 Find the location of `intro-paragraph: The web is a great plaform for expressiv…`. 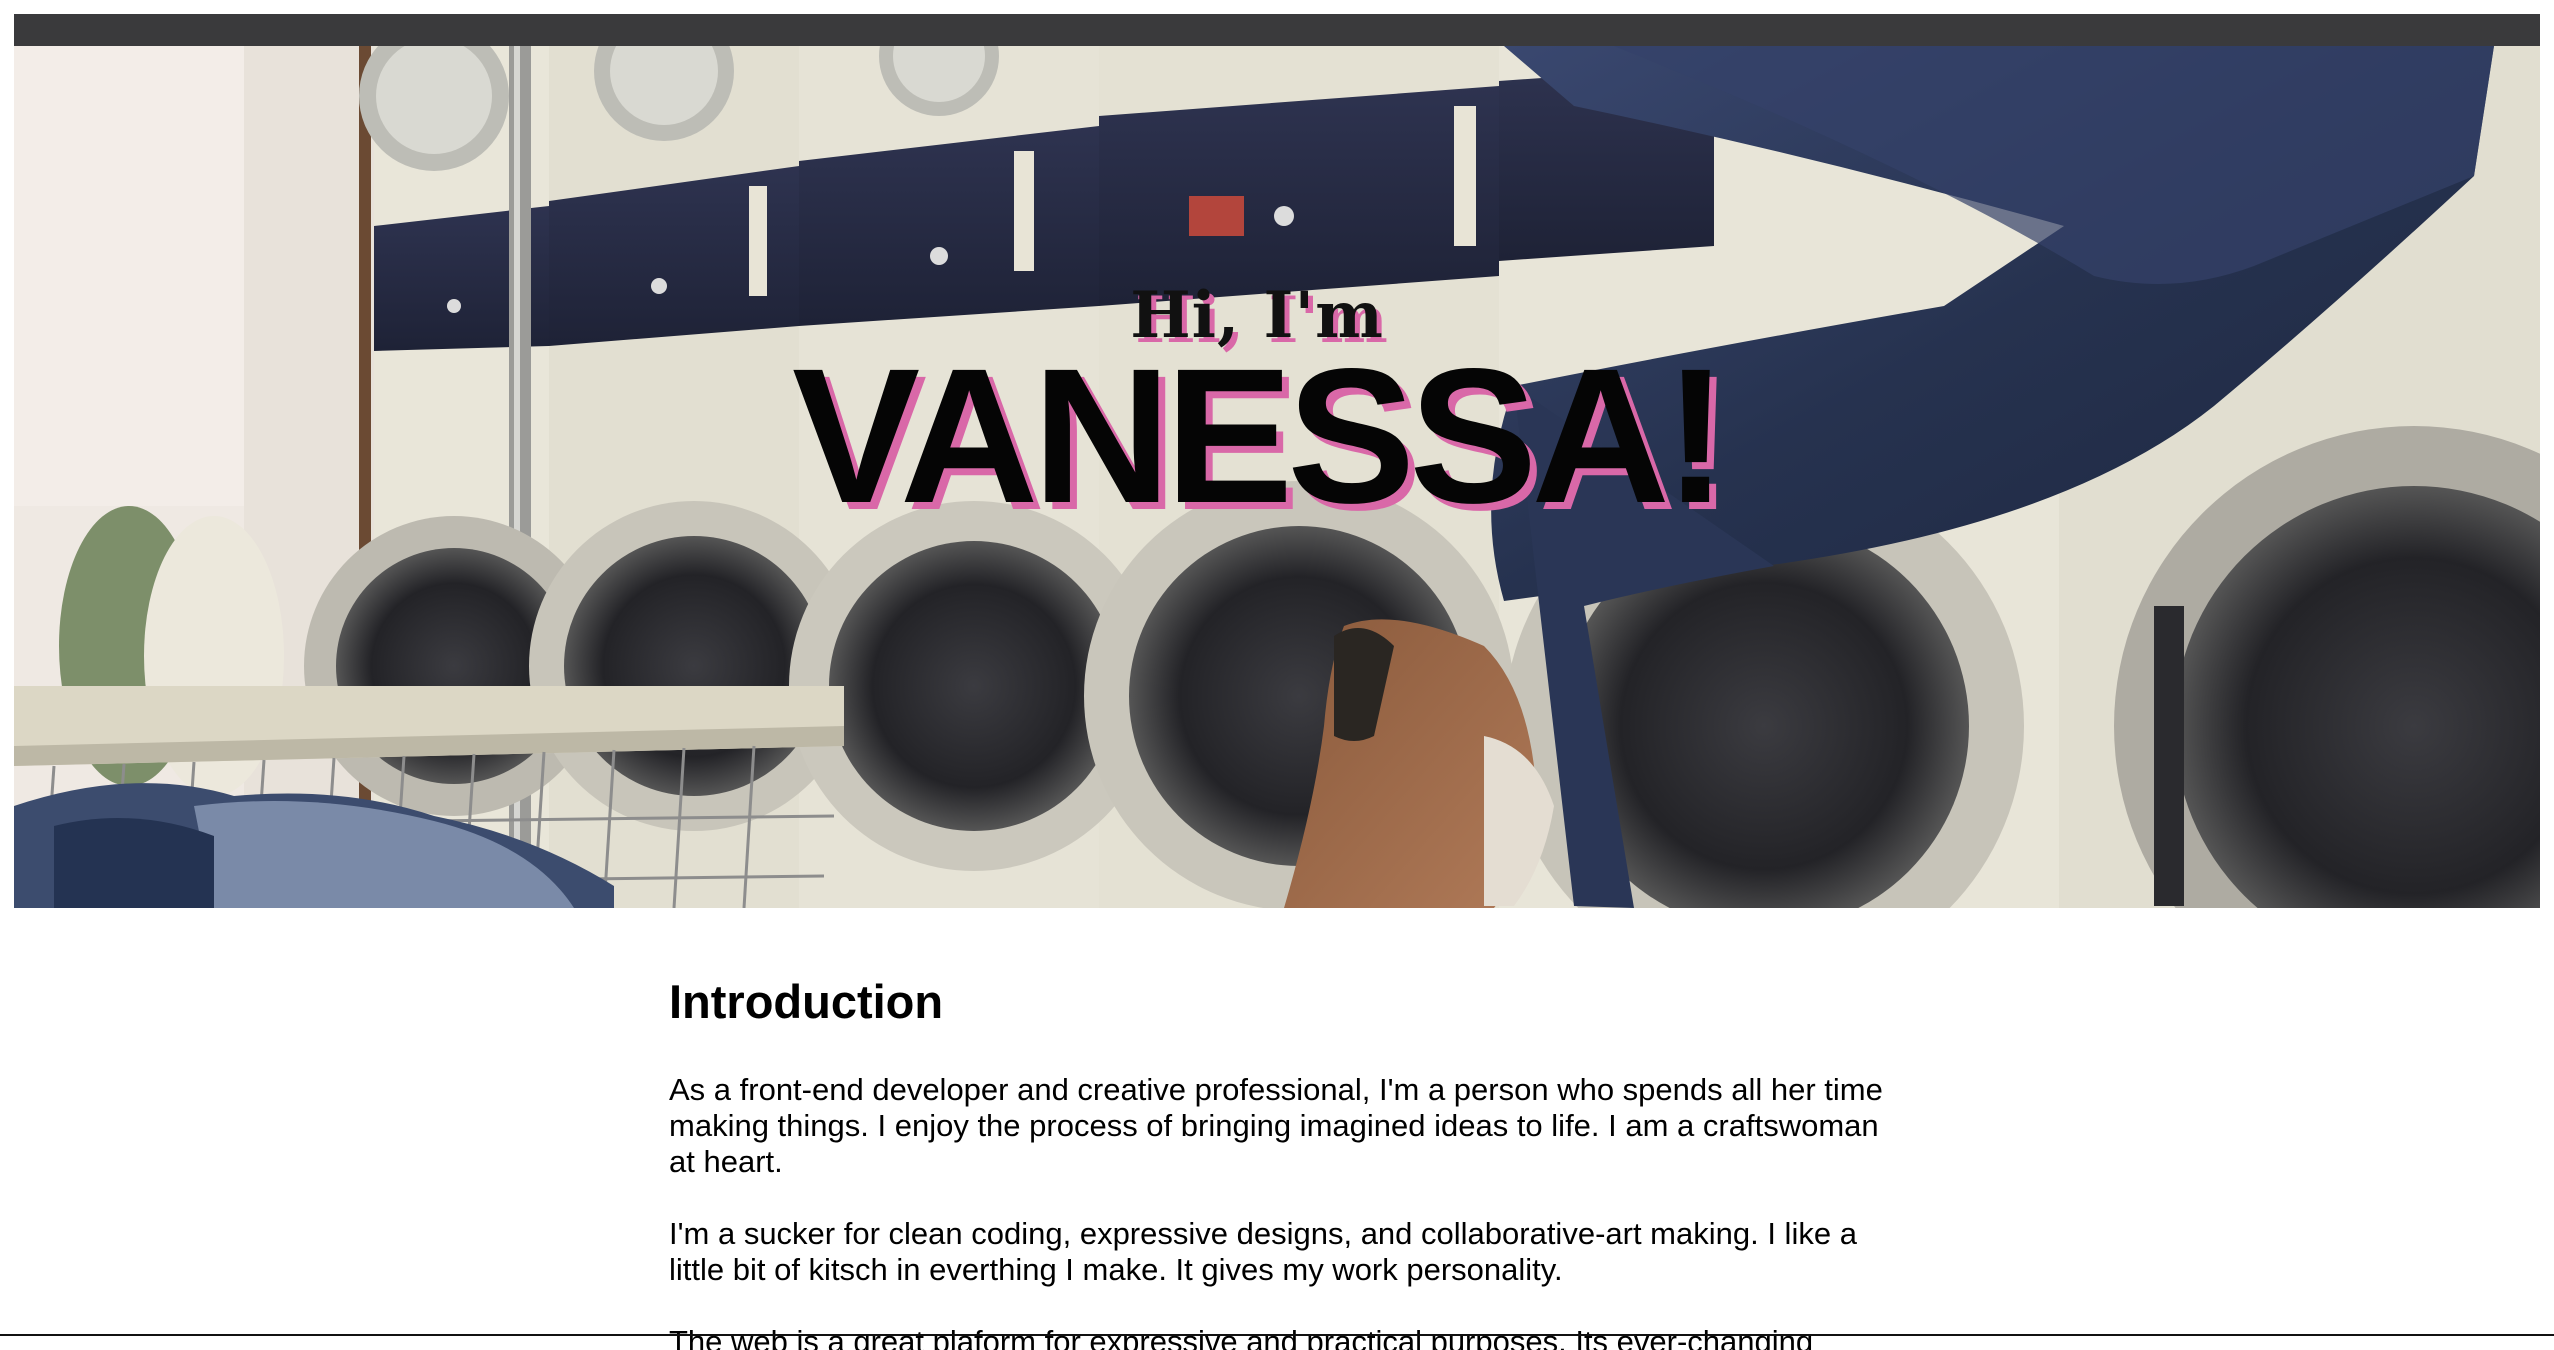

intro-paragraph: The web is a great plaform for expressiv… is located at coordinates (1241, 1337).